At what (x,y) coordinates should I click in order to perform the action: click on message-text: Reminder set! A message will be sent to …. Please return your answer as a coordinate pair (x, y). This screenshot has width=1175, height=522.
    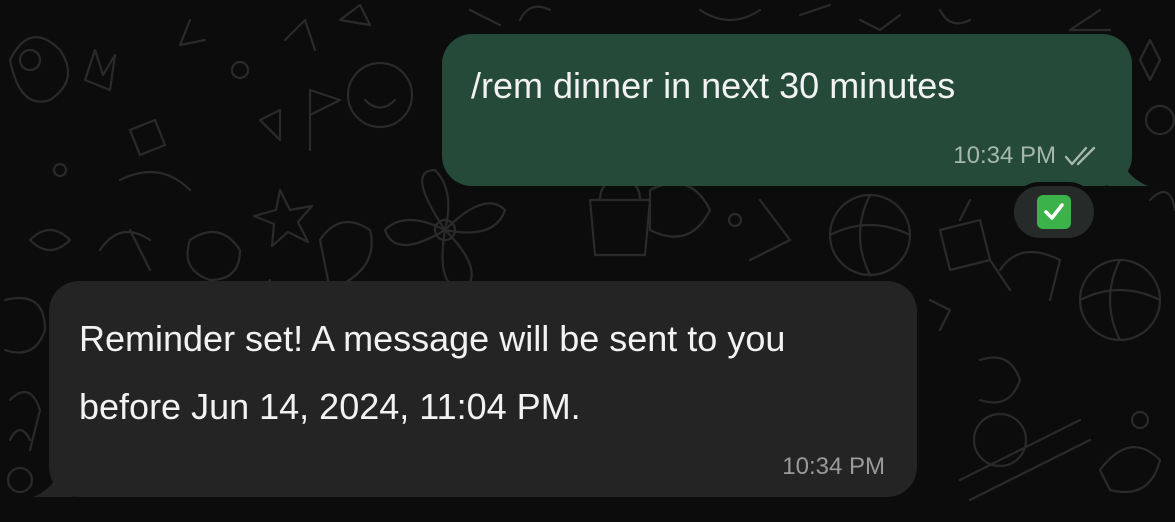
    Looking at the image, I should click on (432, 372).